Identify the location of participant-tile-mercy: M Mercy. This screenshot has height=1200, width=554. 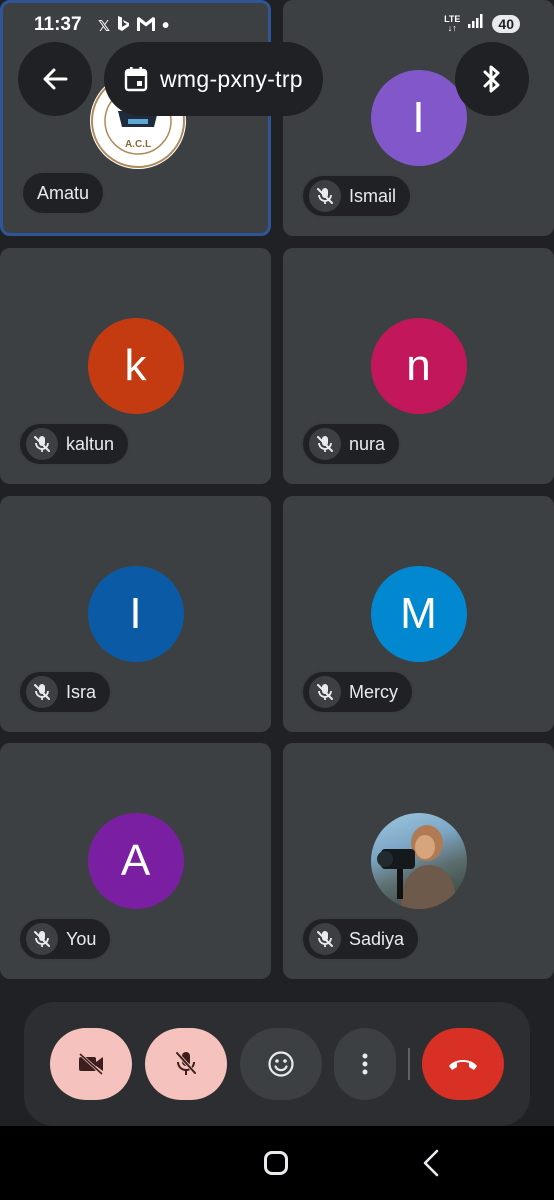
(418, 614).